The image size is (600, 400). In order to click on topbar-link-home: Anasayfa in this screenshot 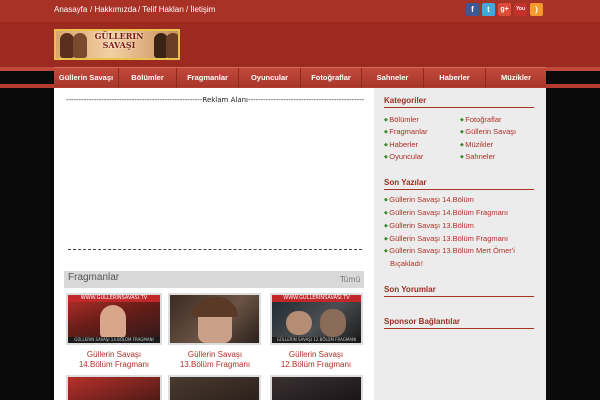, I will do `click(70, 9)`.